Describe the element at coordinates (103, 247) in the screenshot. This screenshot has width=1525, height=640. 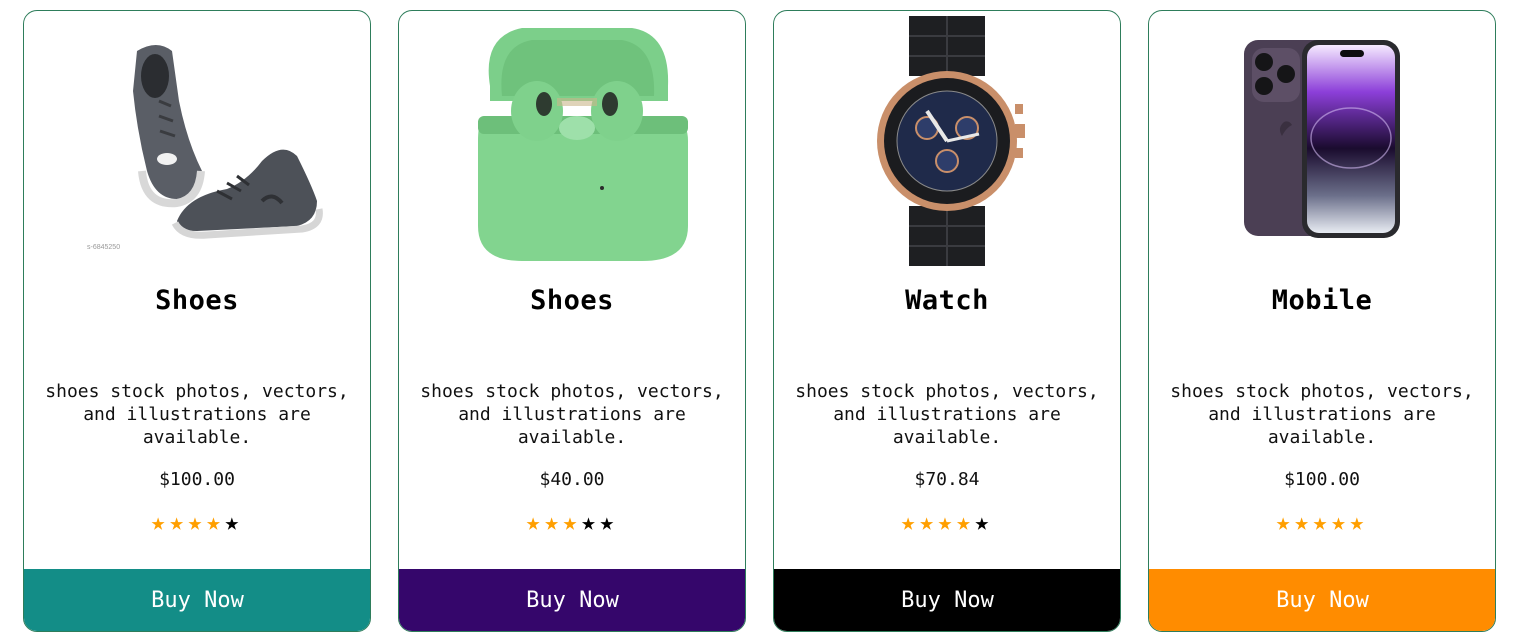
I see `svg-text: s-6845250` at that location.